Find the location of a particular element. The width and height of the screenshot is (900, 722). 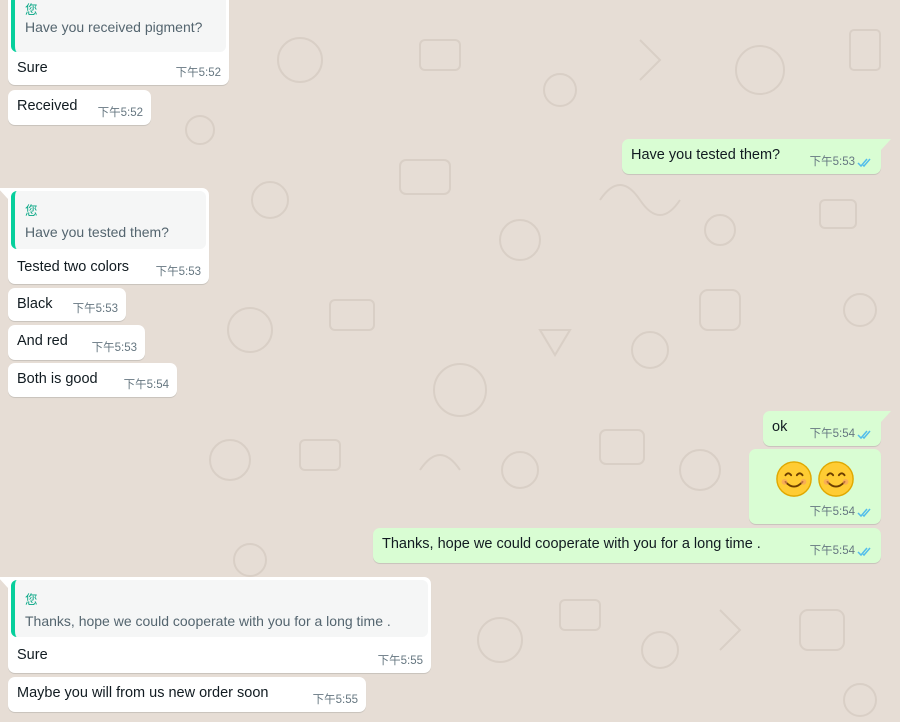

quoted-message: 您 Have you tested them? is located at coordinates (108, 220).